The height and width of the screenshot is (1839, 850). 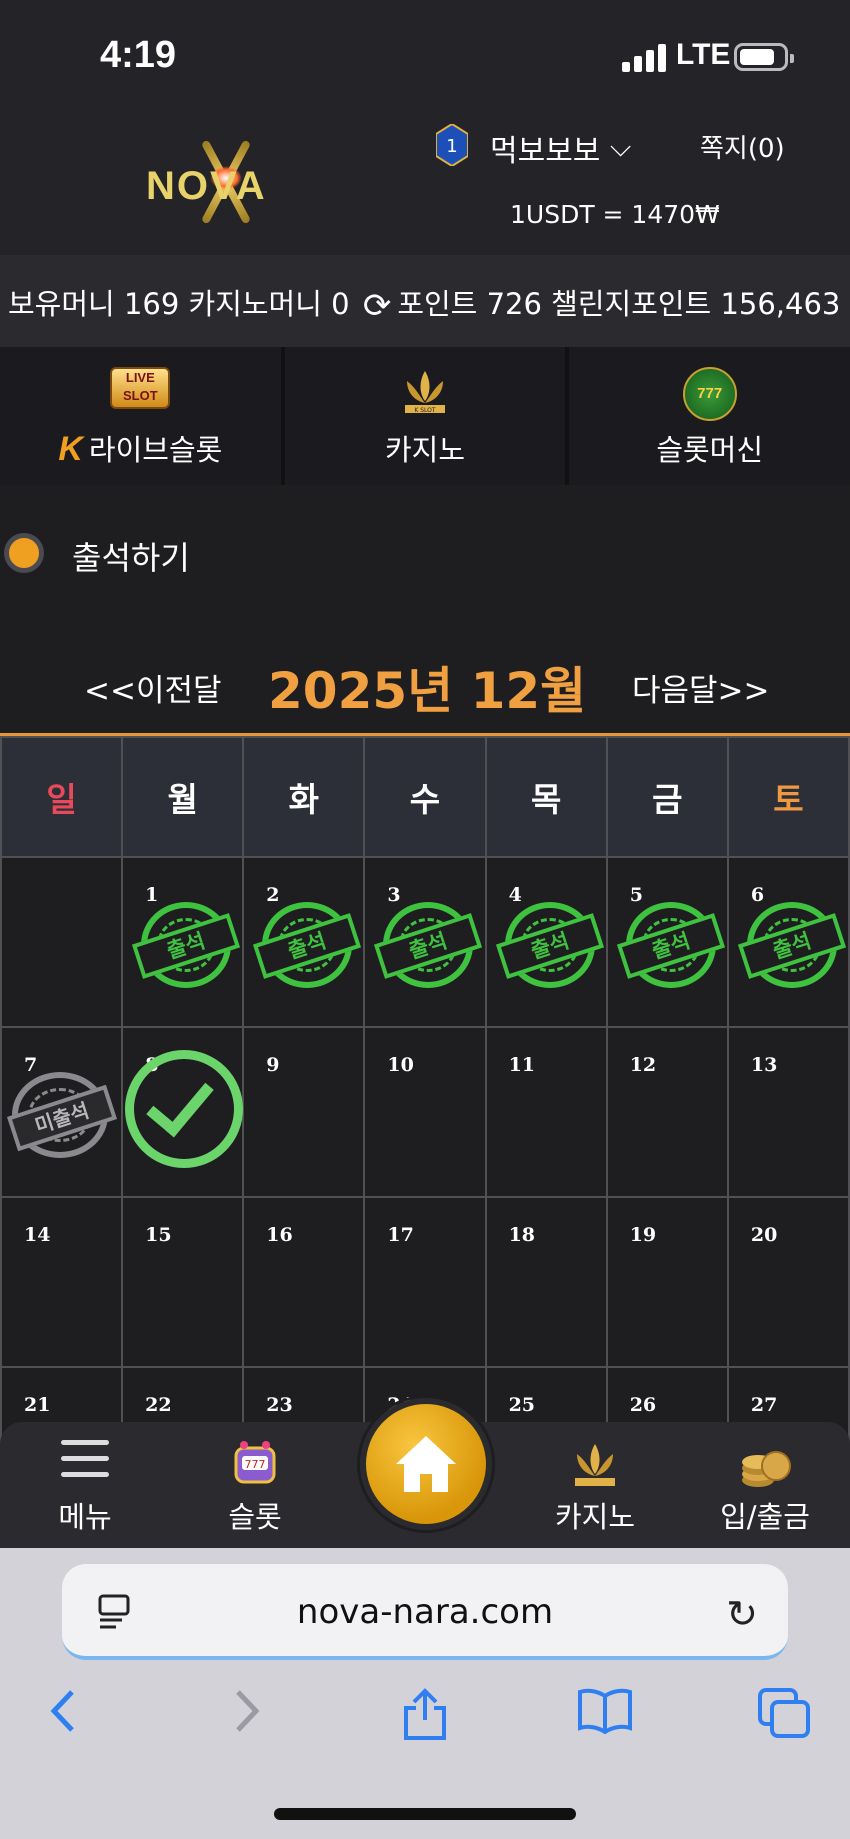 What do you see at coordinates (400, 1235) in the screenshot?
I see `day-number: 17` at bounding box center [400, 1235].